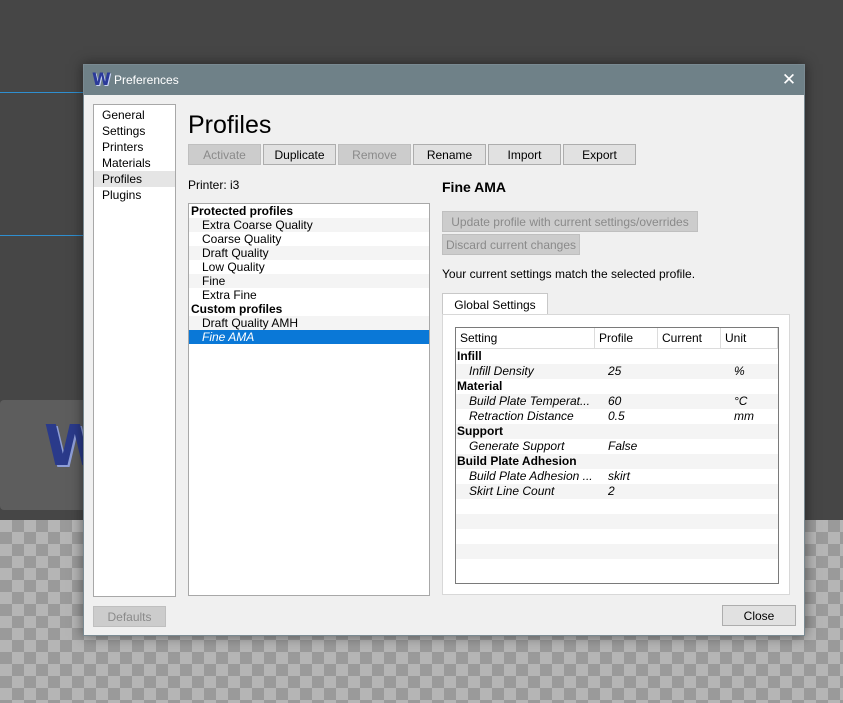 The height and width of the screenshot is (703, 843). What do you see at coordinates (474, 187) in the screenshot?
I see `profile-detail-title: Fine AMA` at bounding box center [474, 187].